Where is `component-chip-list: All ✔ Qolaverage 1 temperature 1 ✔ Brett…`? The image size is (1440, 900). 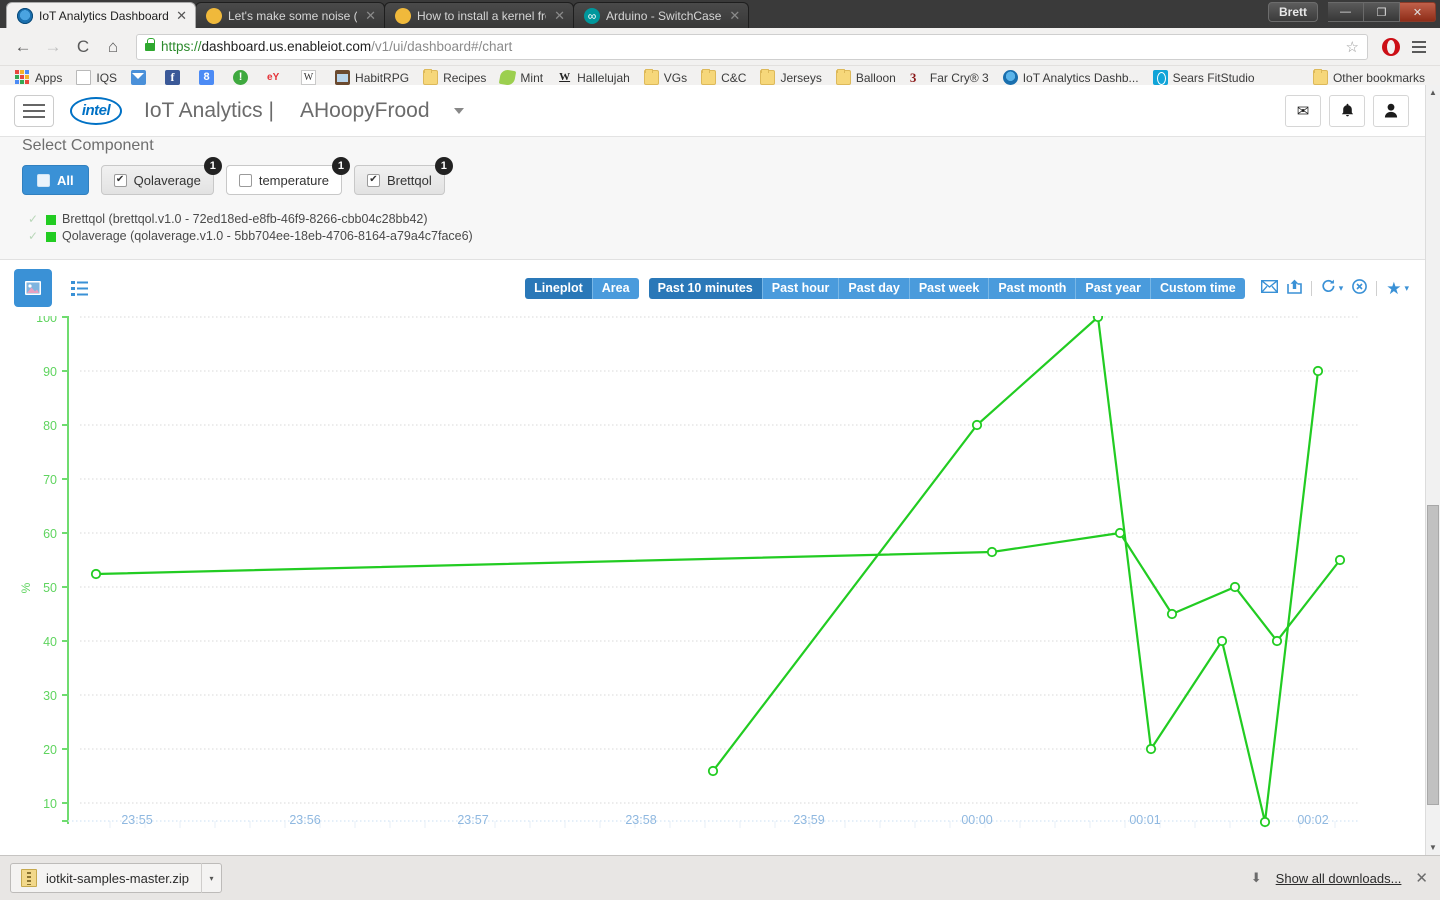
component-chip-list: All ✔ Qolaverage 1 temperature 1 ✔ Brett… is located at coordinates (712, 176).